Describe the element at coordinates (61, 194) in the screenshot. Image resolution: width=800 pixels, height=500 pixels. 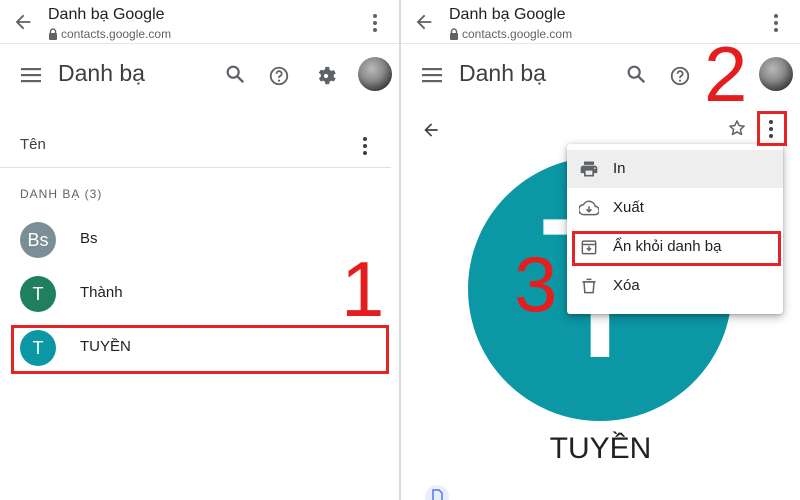
I see `contacts-section-header: DANH BẠ (3)` at that location.